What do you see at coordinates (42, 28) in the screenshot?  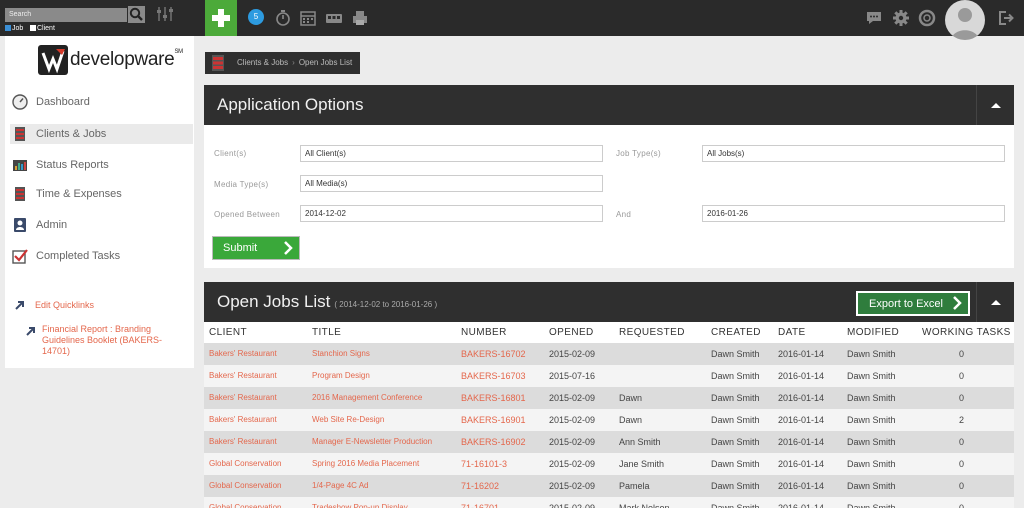 I see `scope-client-checkbox: Client` at bounding box center [42, 28].